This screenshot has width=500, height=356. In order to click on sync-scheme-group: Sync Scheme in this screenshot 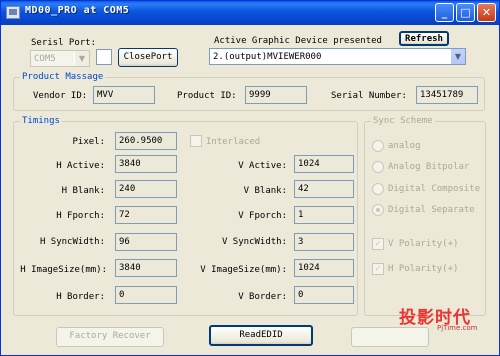, I will do `click(425, 216)`.